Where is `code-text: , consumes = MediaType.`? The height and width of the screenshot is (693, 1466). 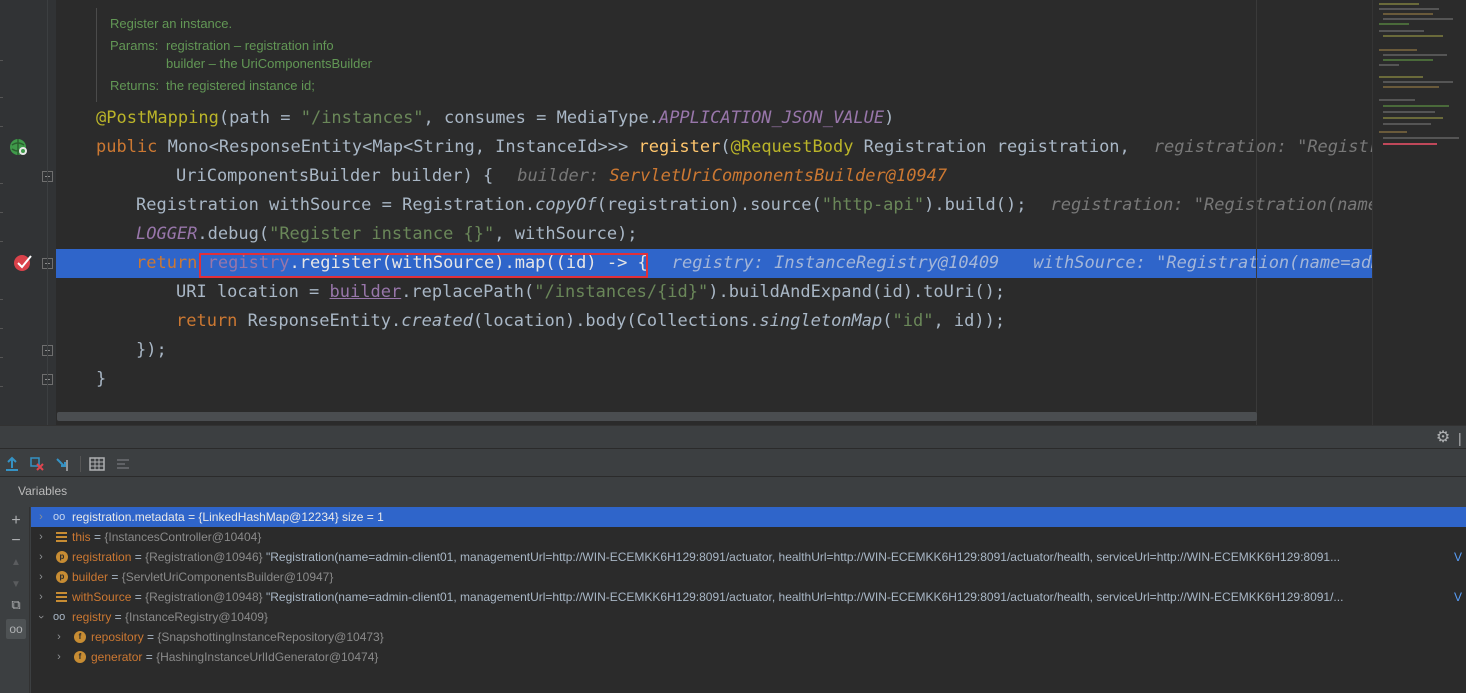 code-text: , consumes = MediaType. is located at coordinates (541, 118).